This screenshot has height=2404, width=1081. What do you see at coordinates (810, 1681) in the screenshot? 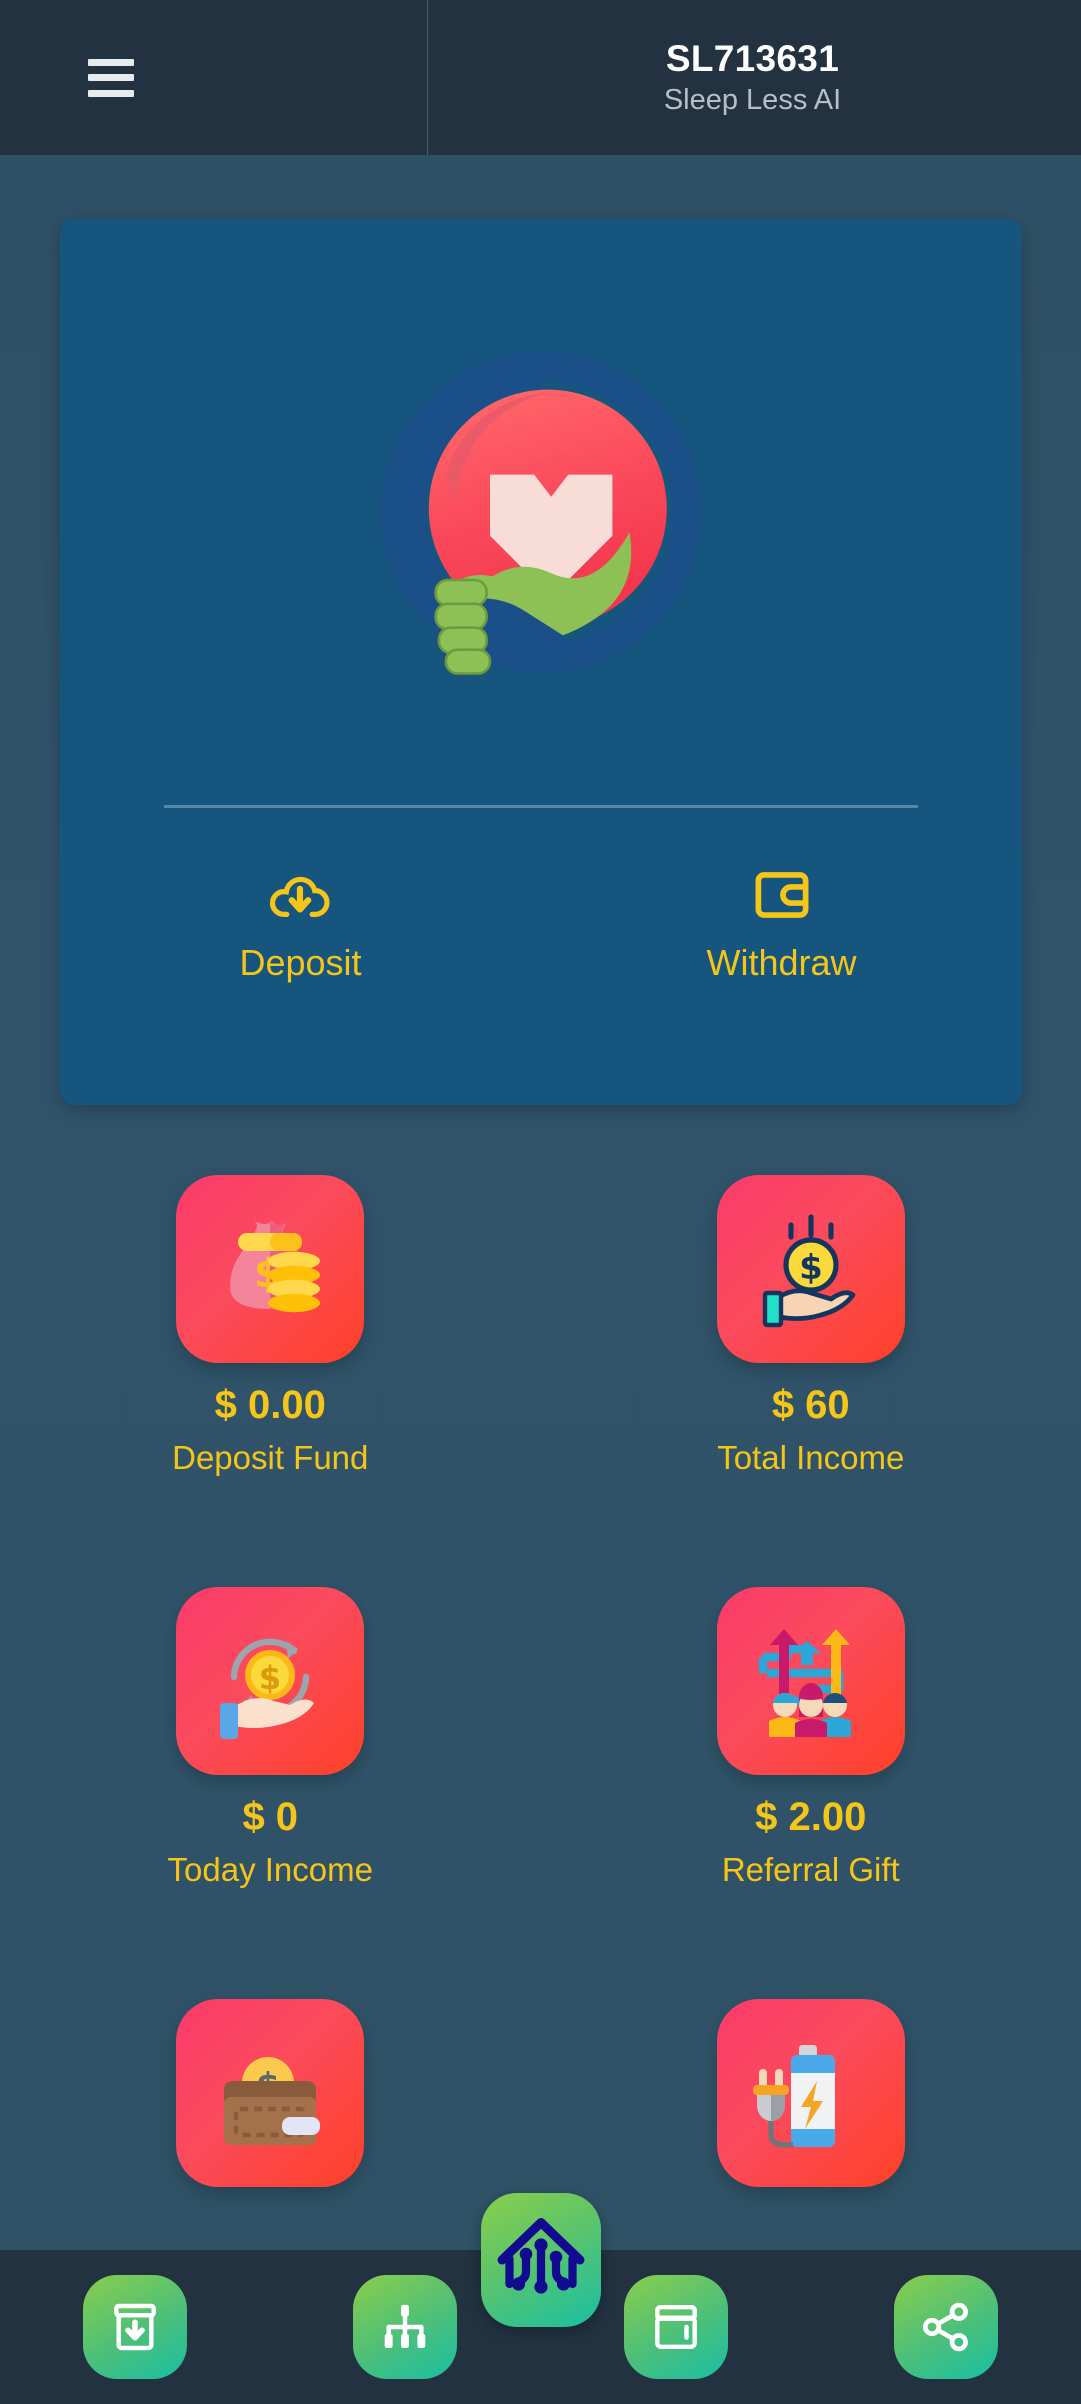
I see `referral-people-network-icon` at bounding box center [810, 1681].